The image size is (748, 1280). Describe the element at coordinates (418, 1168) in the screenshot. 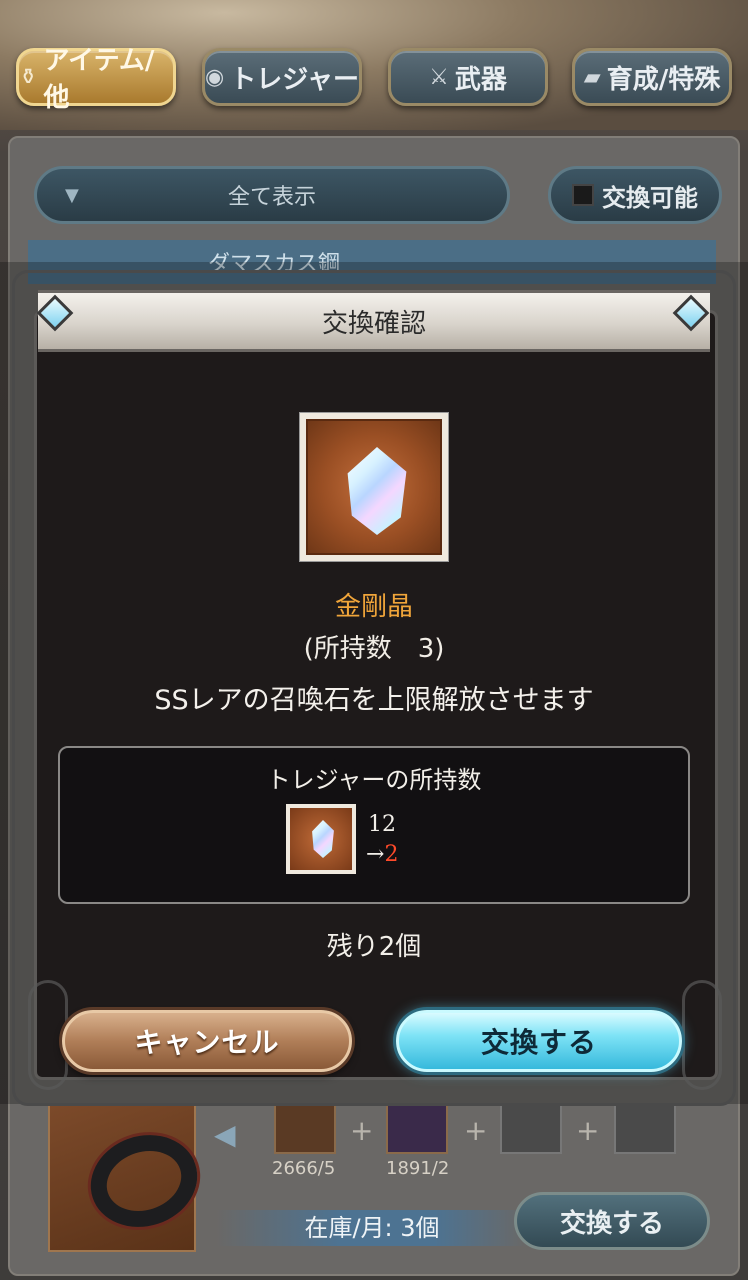

I see `material-count: 1891/2` at that location.